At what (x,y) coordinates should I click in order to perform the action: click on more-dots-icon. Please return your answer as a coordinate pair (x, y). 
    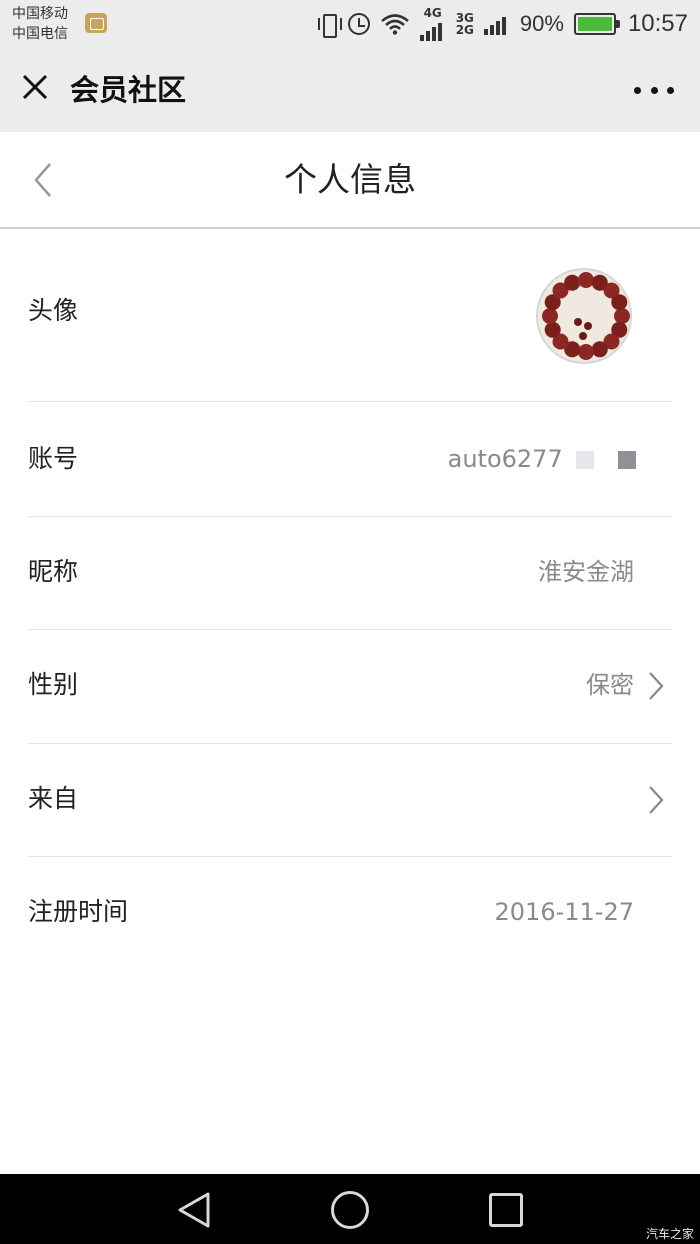
    Looking at the image, I should click on (654, 90).